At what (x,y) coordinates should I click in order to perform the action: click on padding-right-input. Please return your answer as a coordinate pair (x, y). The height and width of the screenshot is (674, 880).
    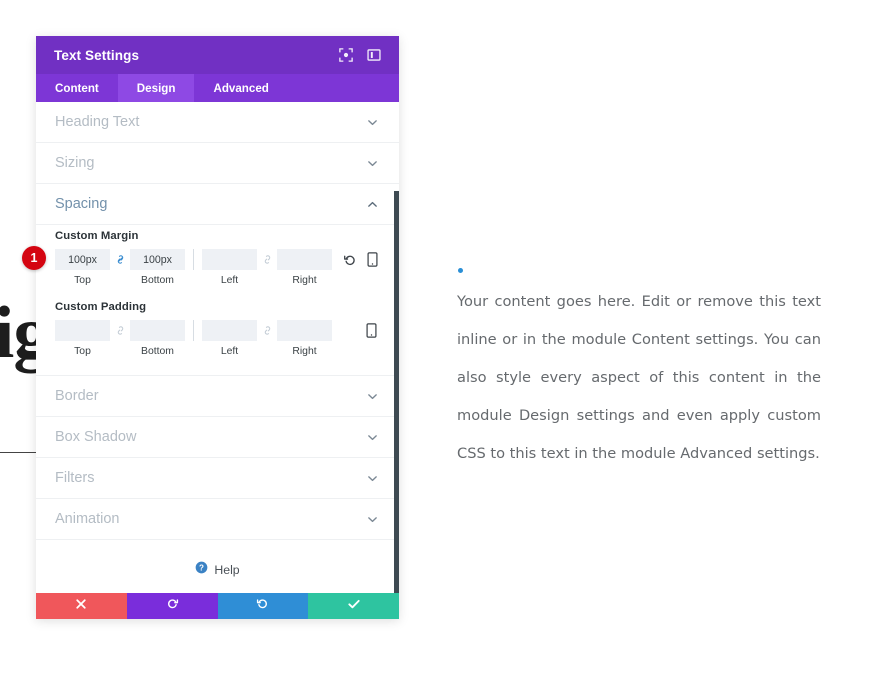
    Looking at the image, I should click on (304, 330).